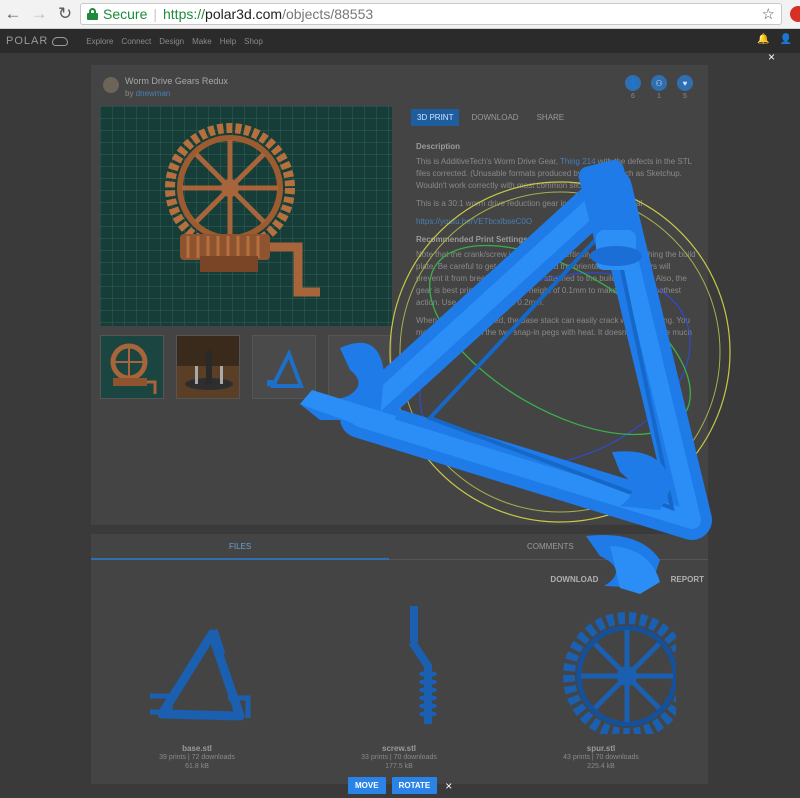 The height and width of the screenshot is (798, 800). What do you see at coordinates (414, 785) in the screenshot?
I see `rotate-button: ROTATE` at bounding box center [414, 785].